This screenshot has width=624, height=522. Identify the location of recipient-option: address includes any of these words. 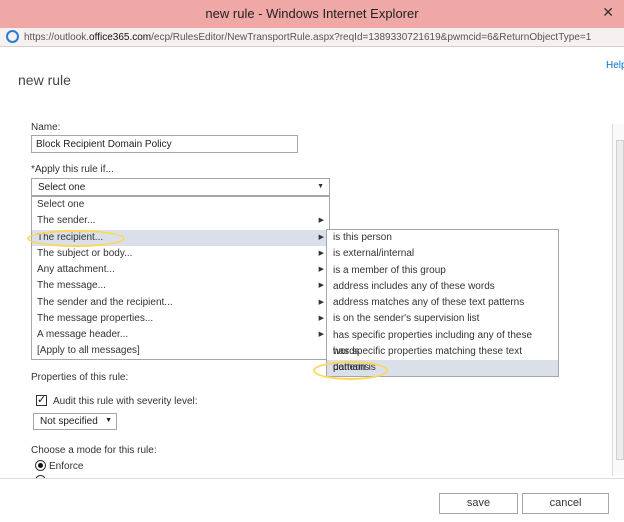
(442, 287).